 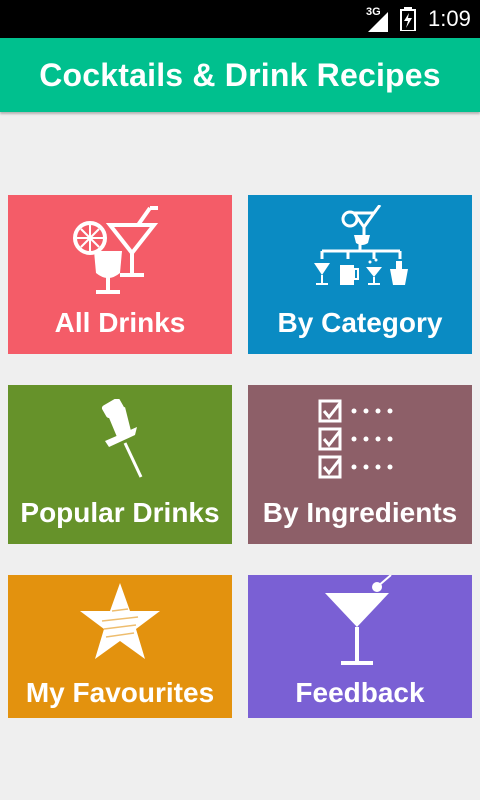 I want to click on checklist-icon, so click(x=355, y=439).